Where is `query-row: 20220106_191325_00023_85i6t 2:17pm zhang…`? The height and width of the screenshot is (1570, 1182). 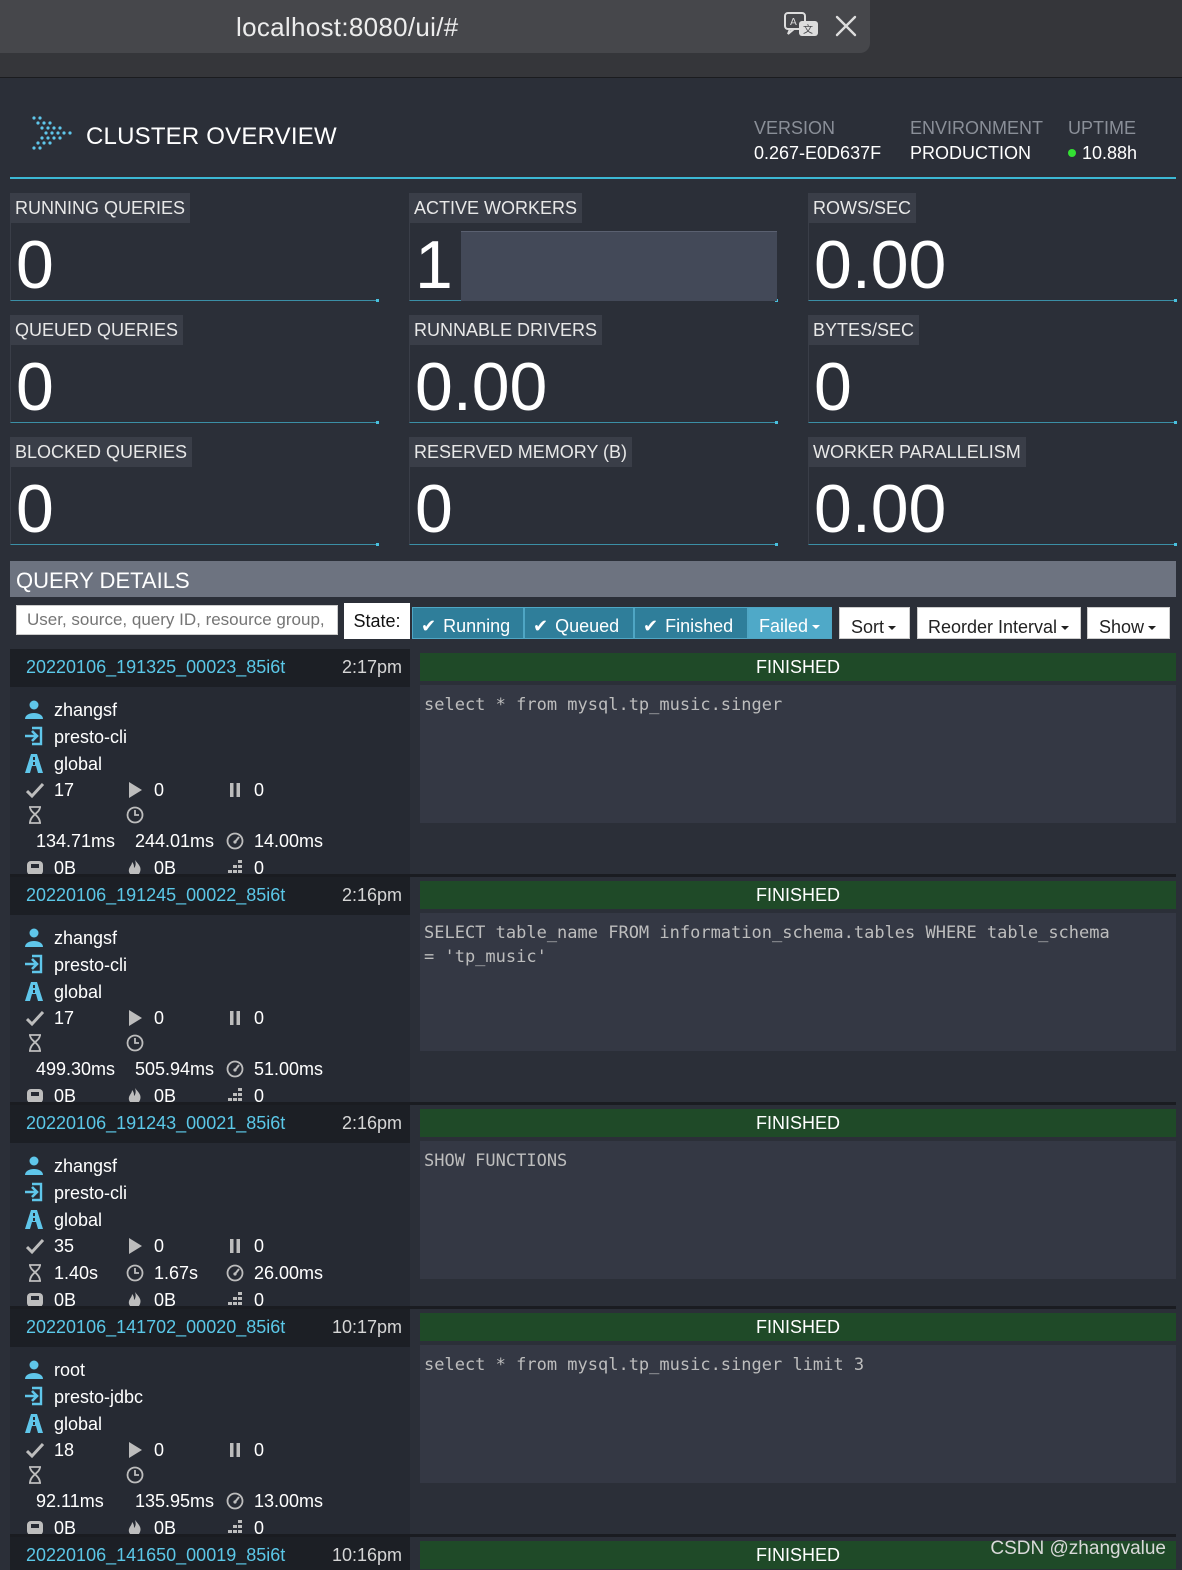
query-row: 20220106_191325_00023_85i6t 2:17pm zhang… is located at coordinates (593, 763).